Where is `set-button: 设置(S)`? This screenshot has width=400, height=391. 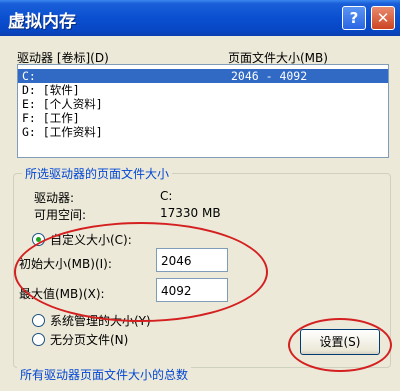
set-button: 设置(S) is located at coordinates (340, 342).